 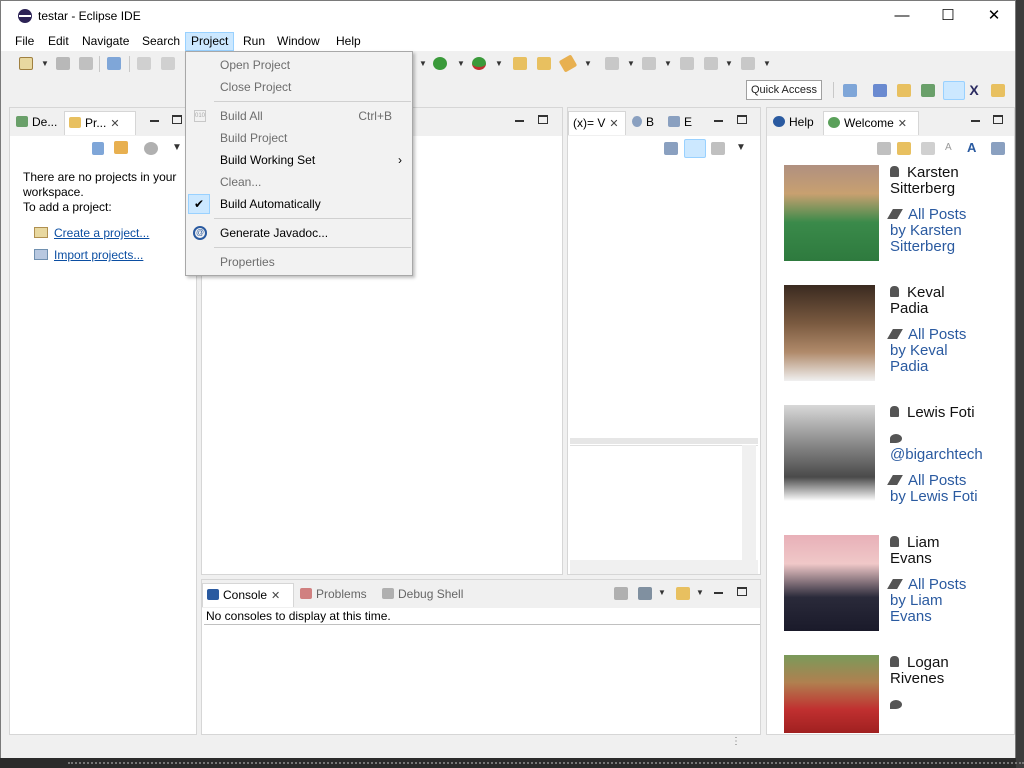 What do you see at coordinates (850, 90) in the screenshot?
I see `open-perspective-icon` at bounding box center [850, 90].